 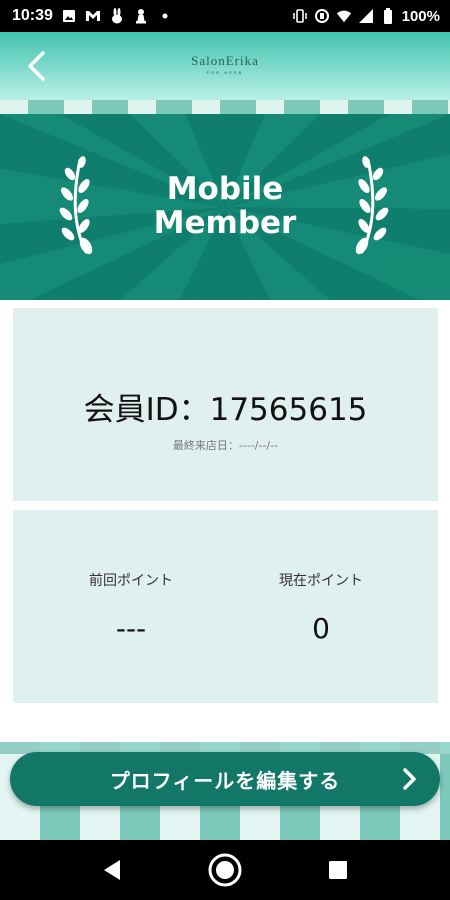 I want to click on image-icon, so click(x=69, y=16).